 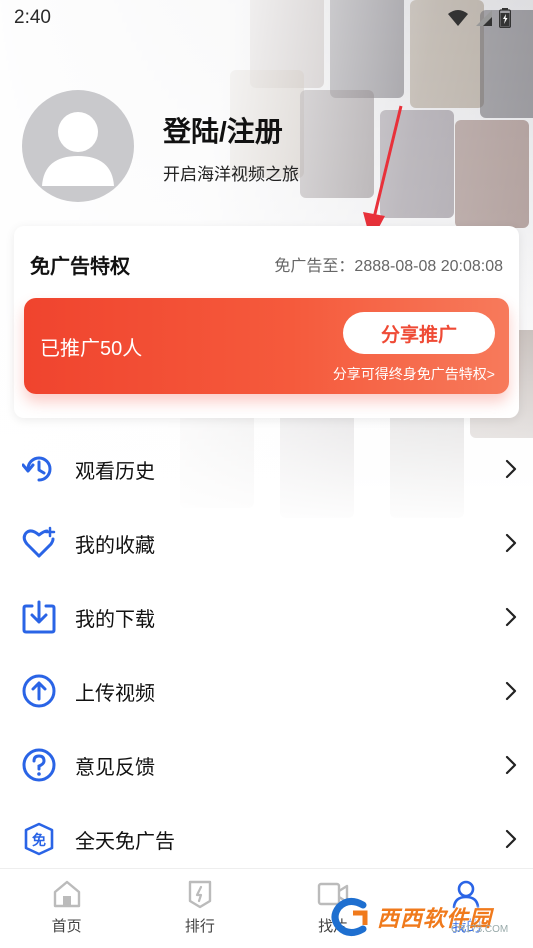 What do you see at coordinates (266, 691) in the screenshot?
I see `menu-item-upload: 上传视频` at bounding box center [266, 691].